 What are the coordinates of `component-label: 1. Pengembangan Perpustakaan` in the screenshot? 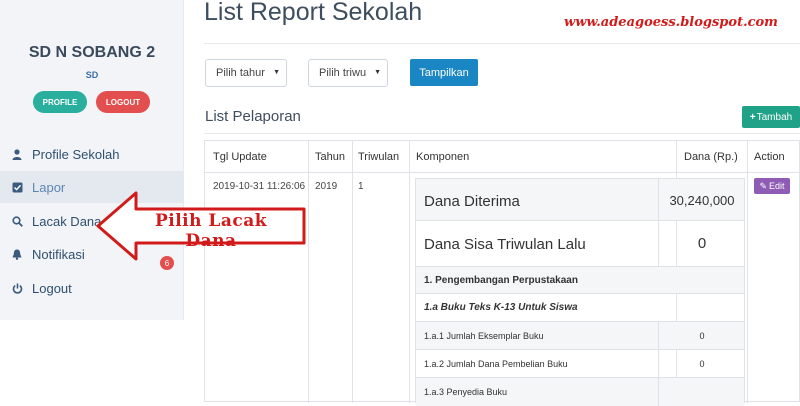 It's located at (501, 280).